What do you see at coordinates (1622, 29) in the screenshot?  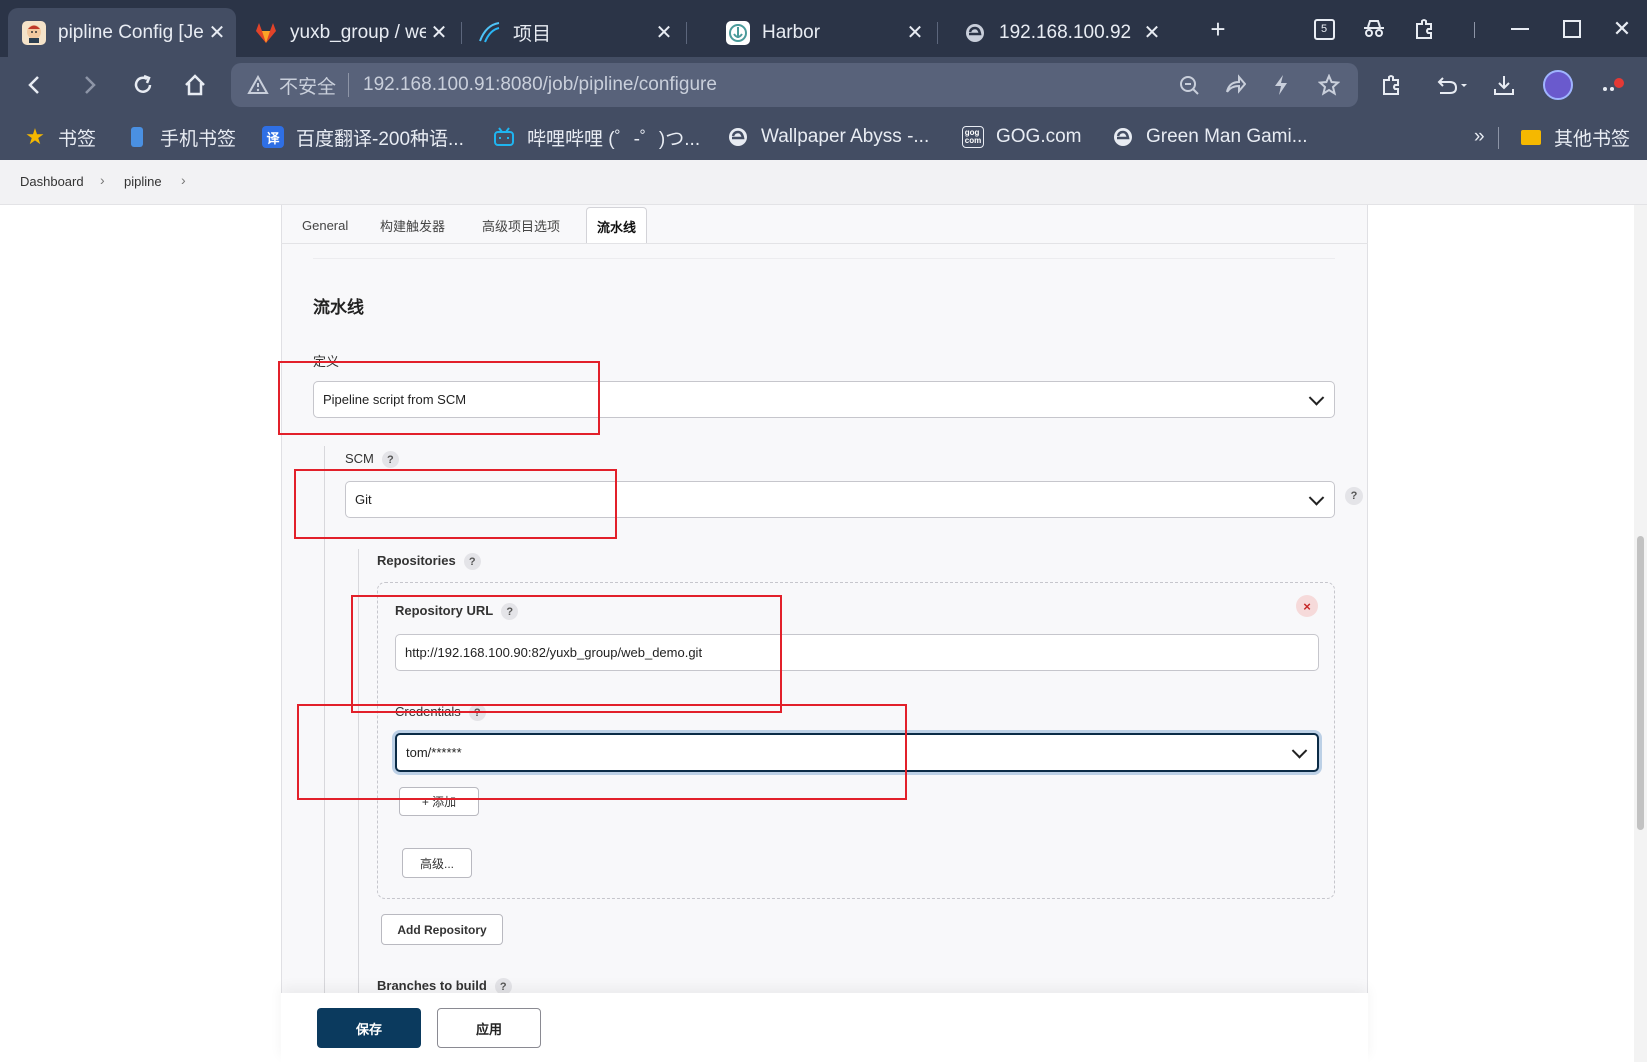 I see `window-close-icon: ✕` at bounding box center [1622, 29].